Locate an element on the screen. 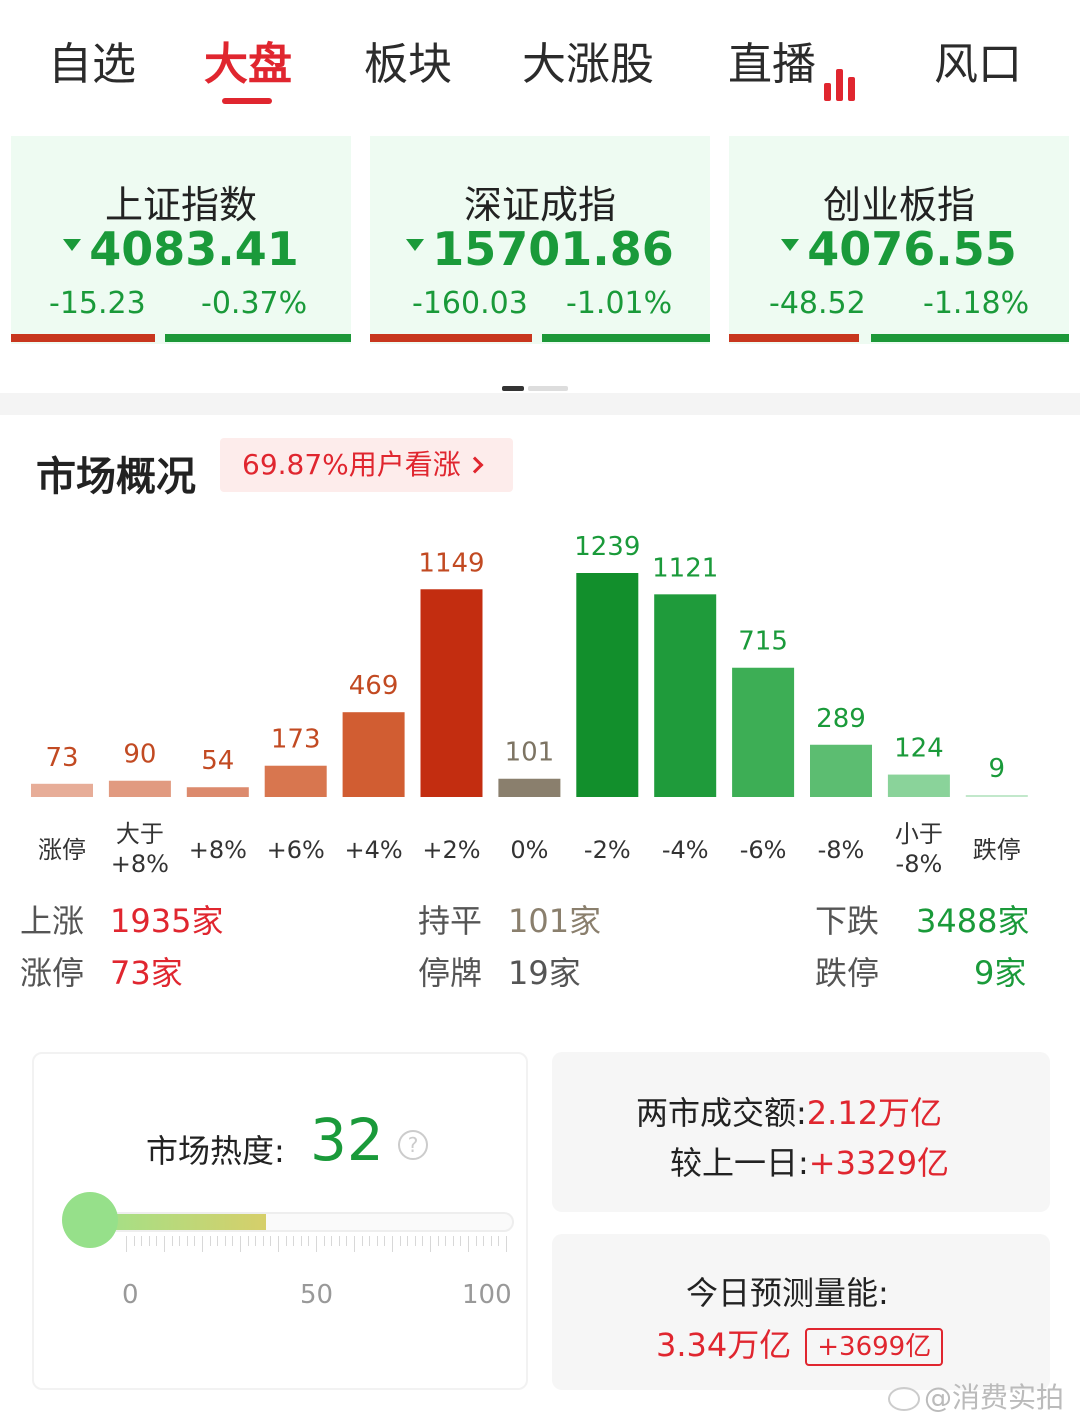 The width and height of the screenshot is (1080, 1423). turnover-line: 两市成交额:2.12万亿 is located at coordinates (789, 1111).